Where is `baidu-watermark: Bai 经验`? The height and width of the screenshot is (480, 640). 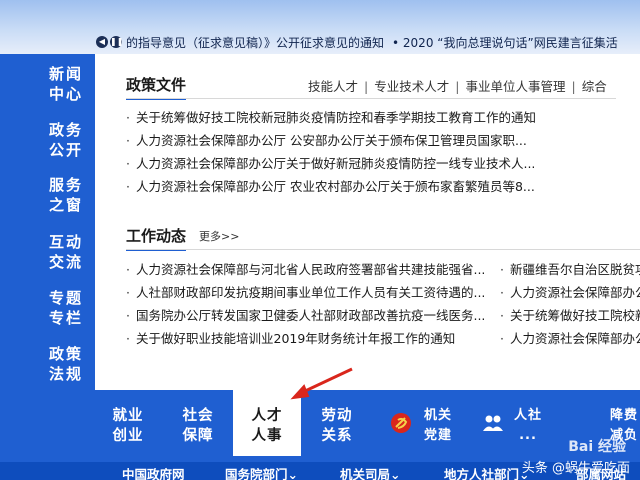
baidu-watermark: Bai 经验 is located at coordinates (597, 447).